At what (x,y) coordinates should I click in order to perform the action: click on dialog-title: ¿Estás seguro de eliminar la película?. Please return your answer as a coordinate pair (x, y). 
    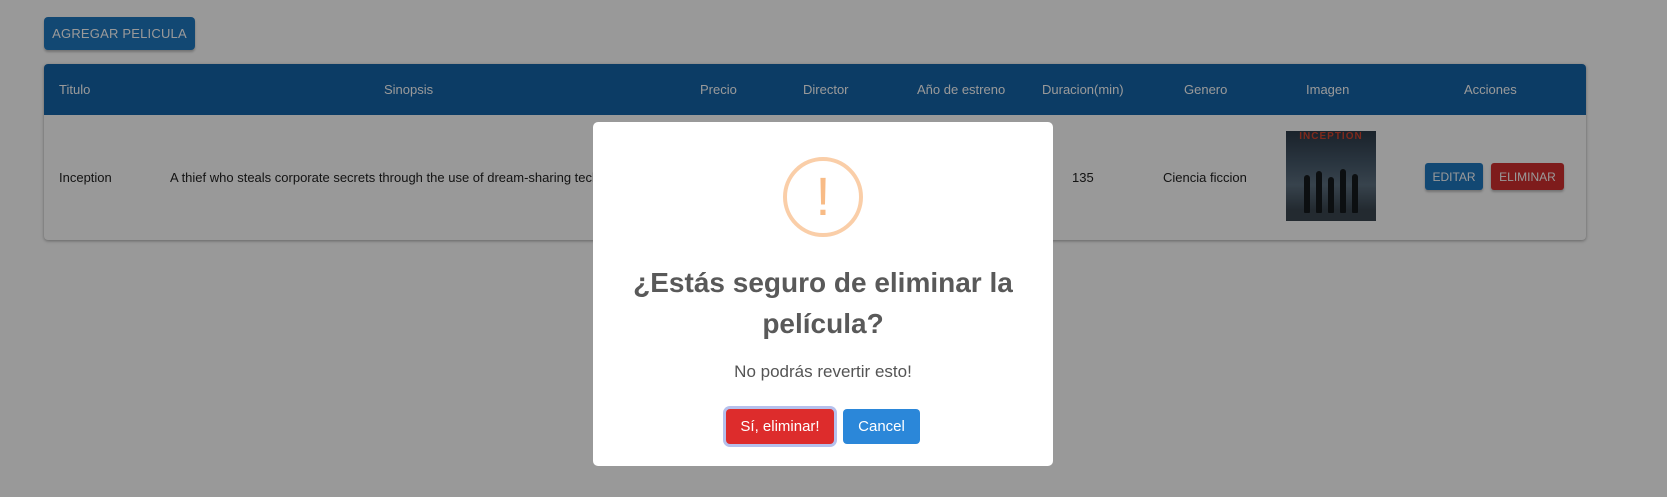
    Looking at the image, I should click on (823, 303).